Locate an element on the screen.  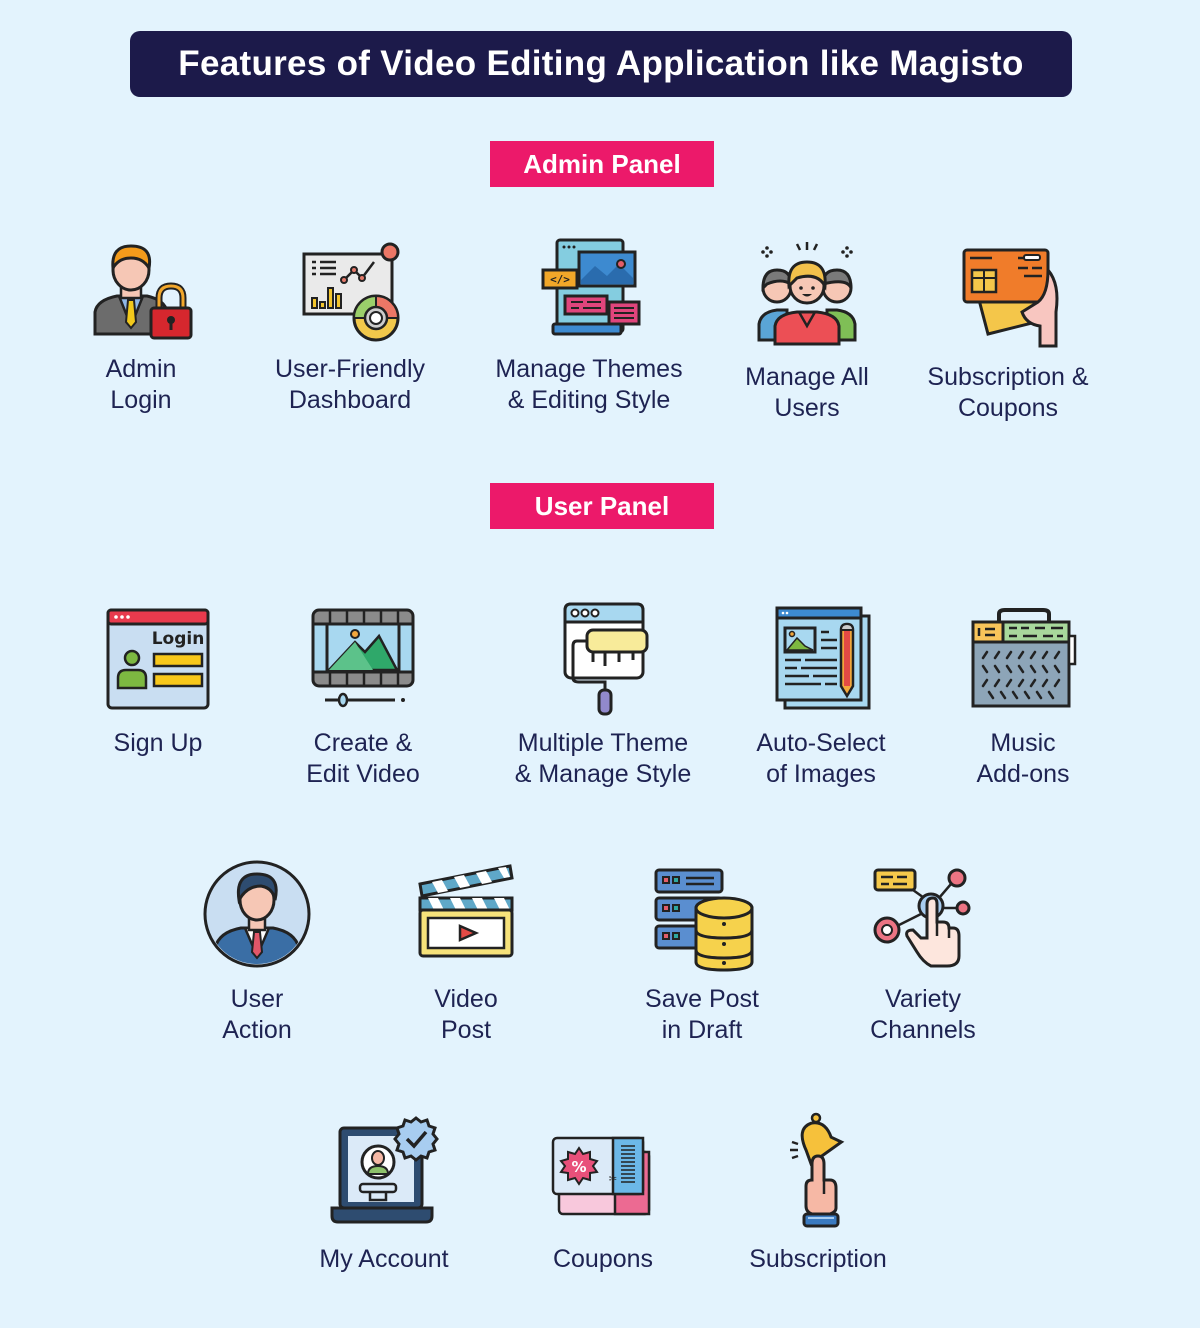
feature-label: Multiple Theme & Manage Style is located at coordinates (603, 758).